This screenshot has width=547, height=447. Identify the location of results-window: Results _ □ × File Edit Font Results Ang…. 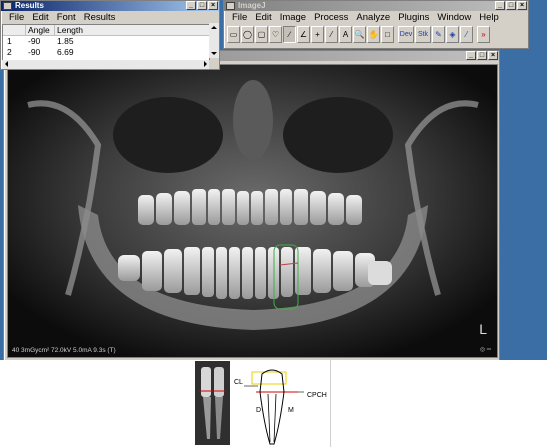
(110, 35).